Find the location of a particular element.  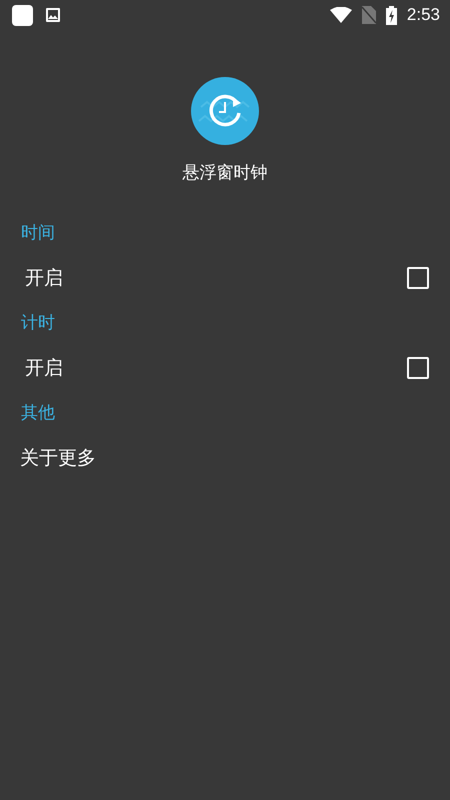

wifi-icon is located at coordinates (341, 15).